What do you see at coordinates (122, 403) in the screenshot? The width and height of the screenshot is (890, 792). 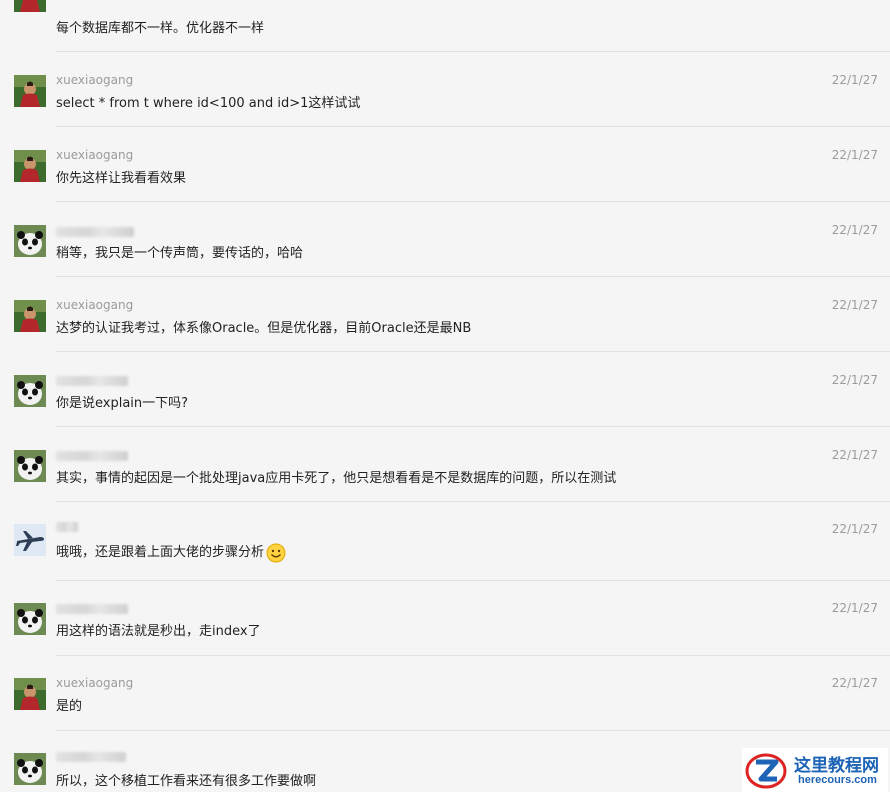 I see `comment-text: 你是说explain一下吗?` at bounding box center [122, 403].